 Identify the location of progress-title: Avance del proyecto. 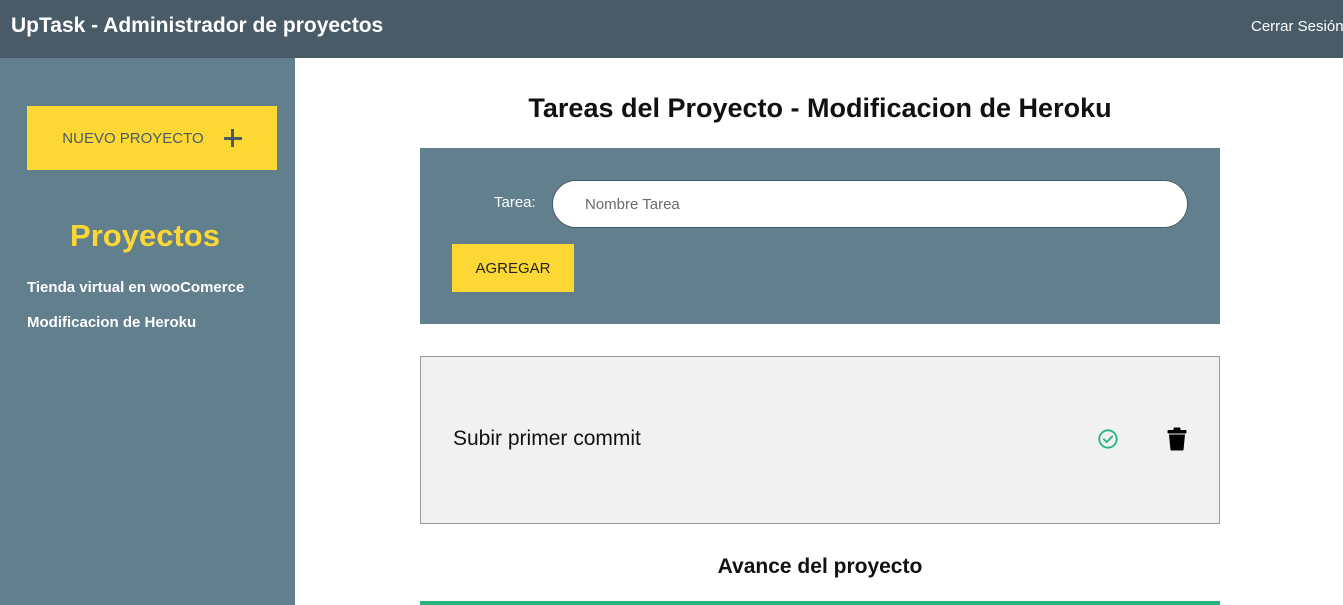
(820, 566).